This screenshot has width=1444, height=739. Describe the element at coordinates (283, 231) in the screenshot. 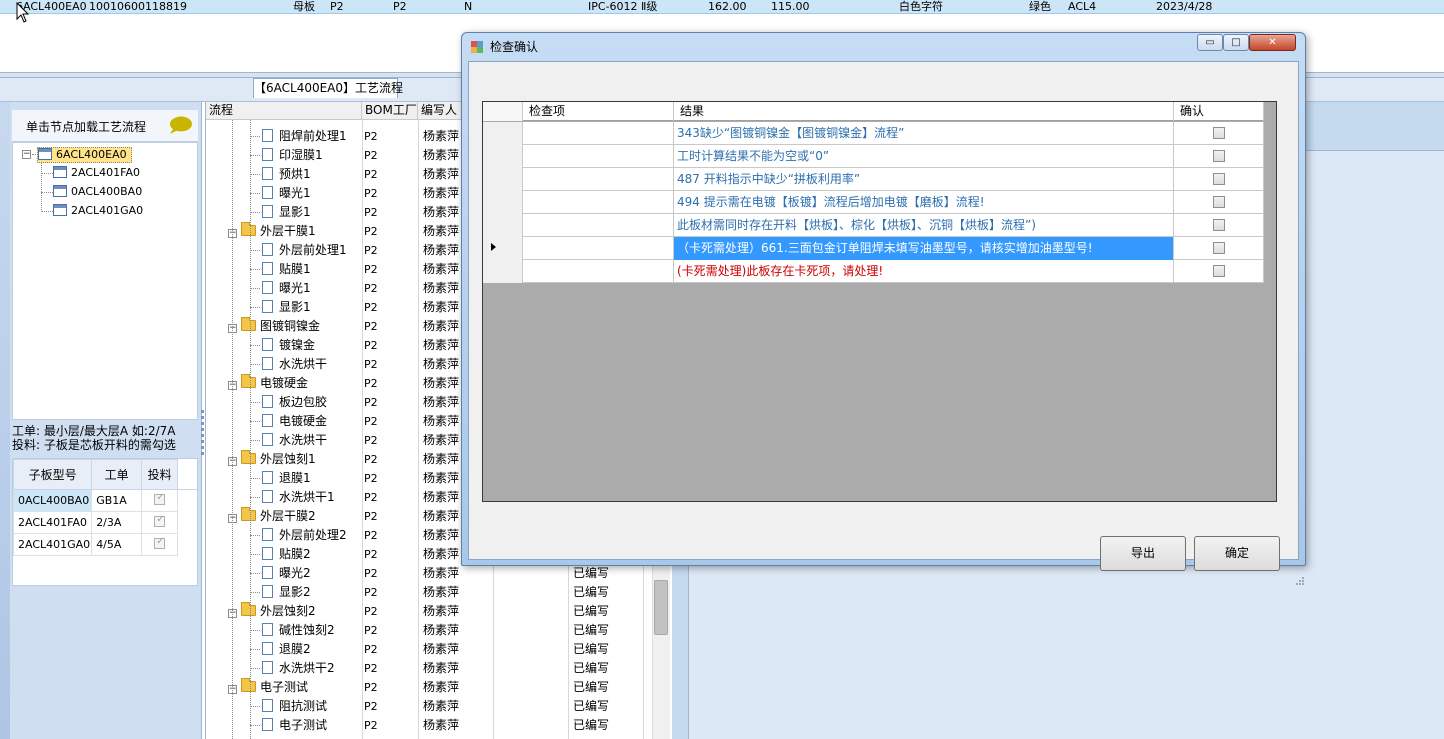

I see `cell-process-name: − 外层干膜1` at that location.